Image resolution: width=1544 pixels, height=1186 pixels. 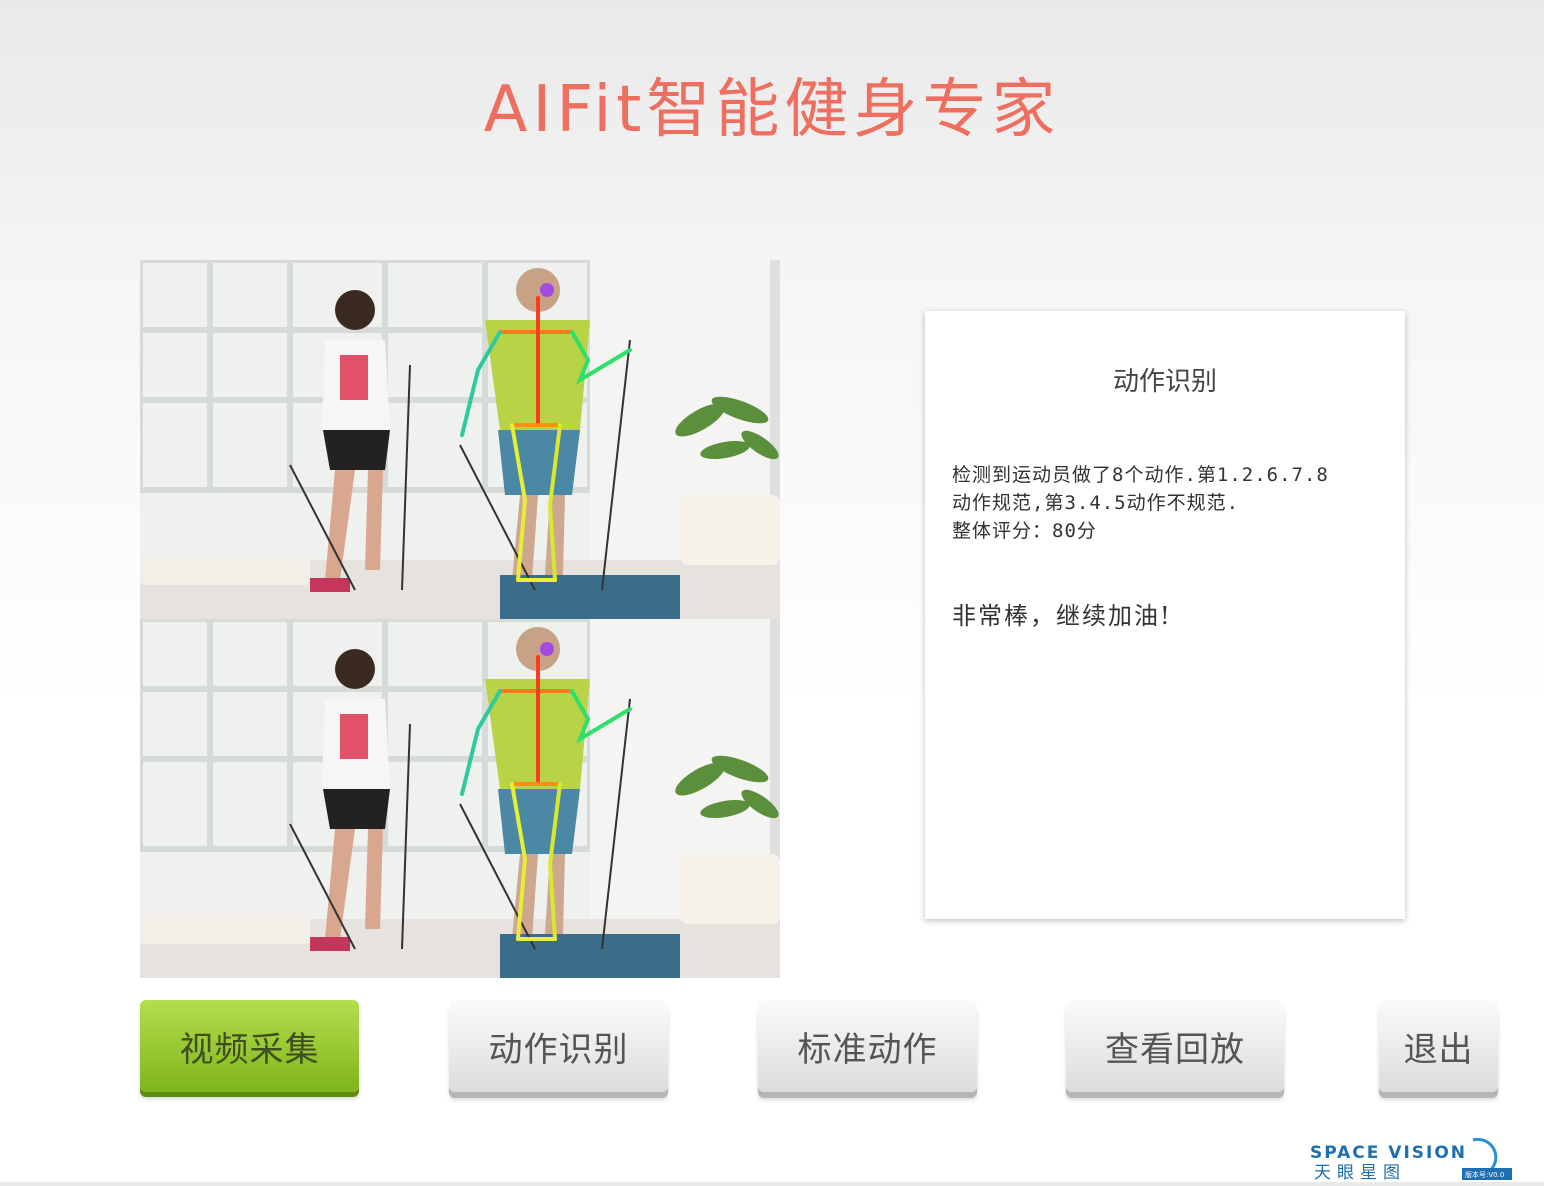 I want to click on version-label: 版本号:V0.0, so click(x=1484, y=1174).